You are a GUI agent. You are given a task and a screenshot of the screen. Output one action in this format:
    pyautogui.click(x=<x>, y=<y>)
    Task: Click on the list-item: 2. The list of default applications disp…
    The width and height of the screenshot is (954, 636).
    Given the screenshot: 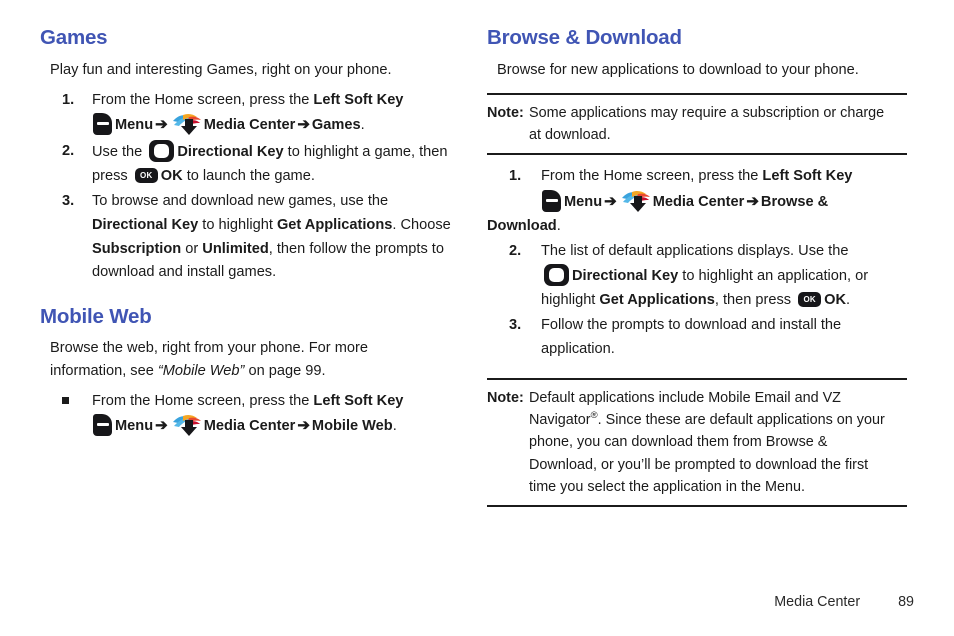 What is the action you would take?
    pyautogui.click(x=697, y=276)
    